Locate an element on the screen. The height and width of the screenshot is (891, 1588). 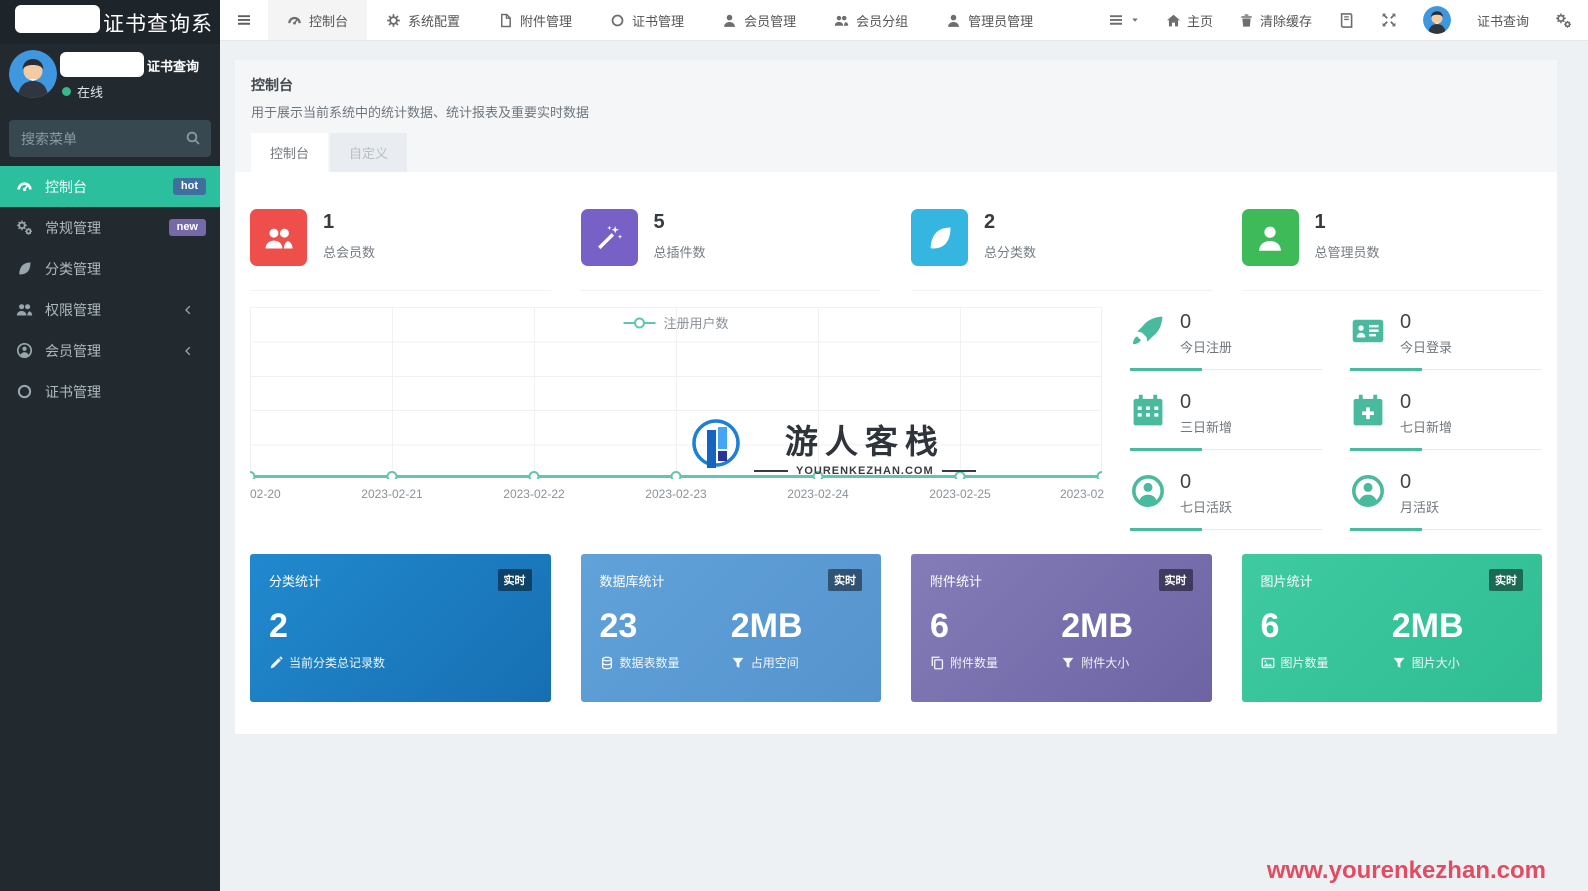
topbar-tab-dashboard: 控制台 is located at coordinates (318, 20).